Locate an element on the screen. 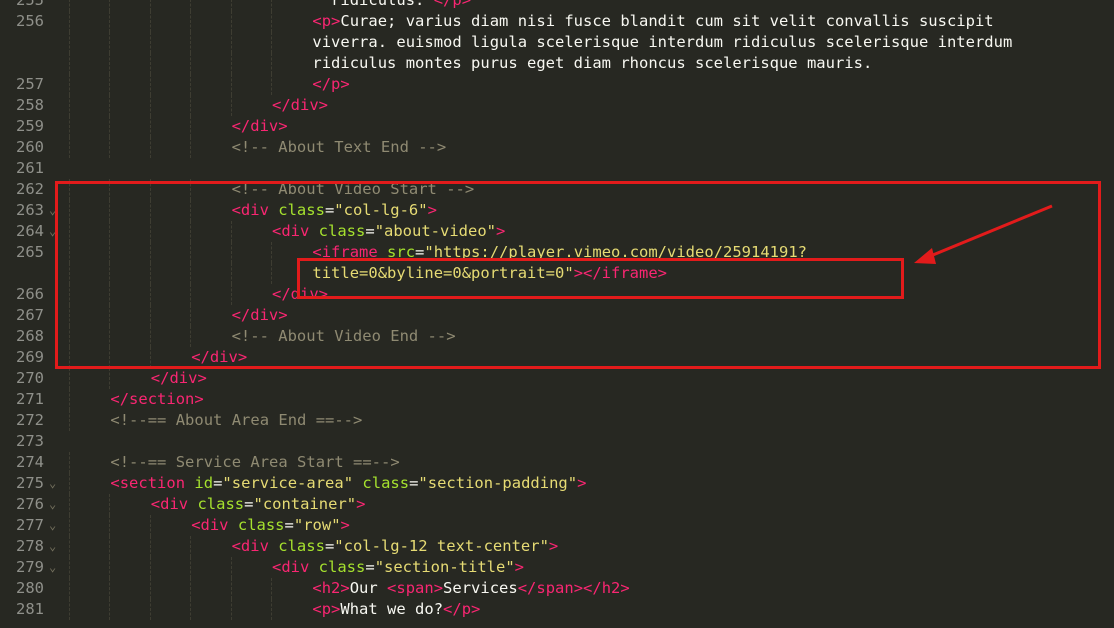 This screenshot has height=628, width=1114. line-number: 267 is located at coordinates (30, 315).